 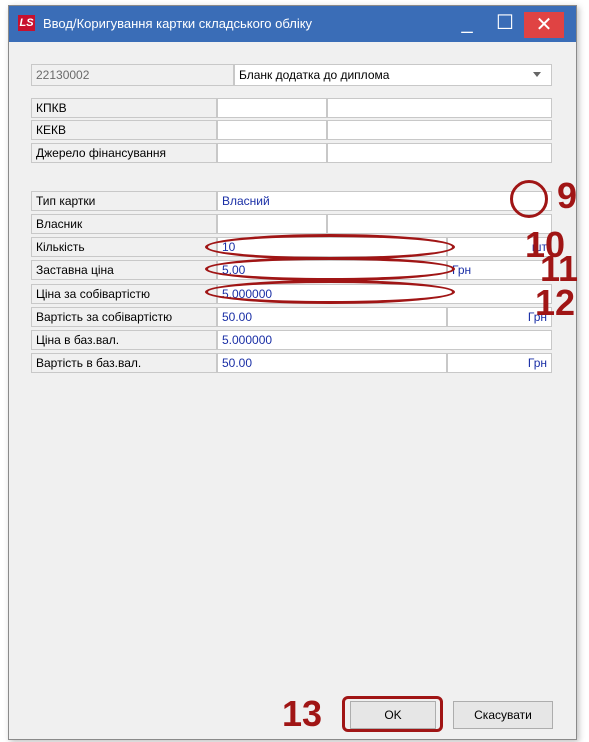 I want to click on card-type-label: Тип картки, so click(x=124, y=201).